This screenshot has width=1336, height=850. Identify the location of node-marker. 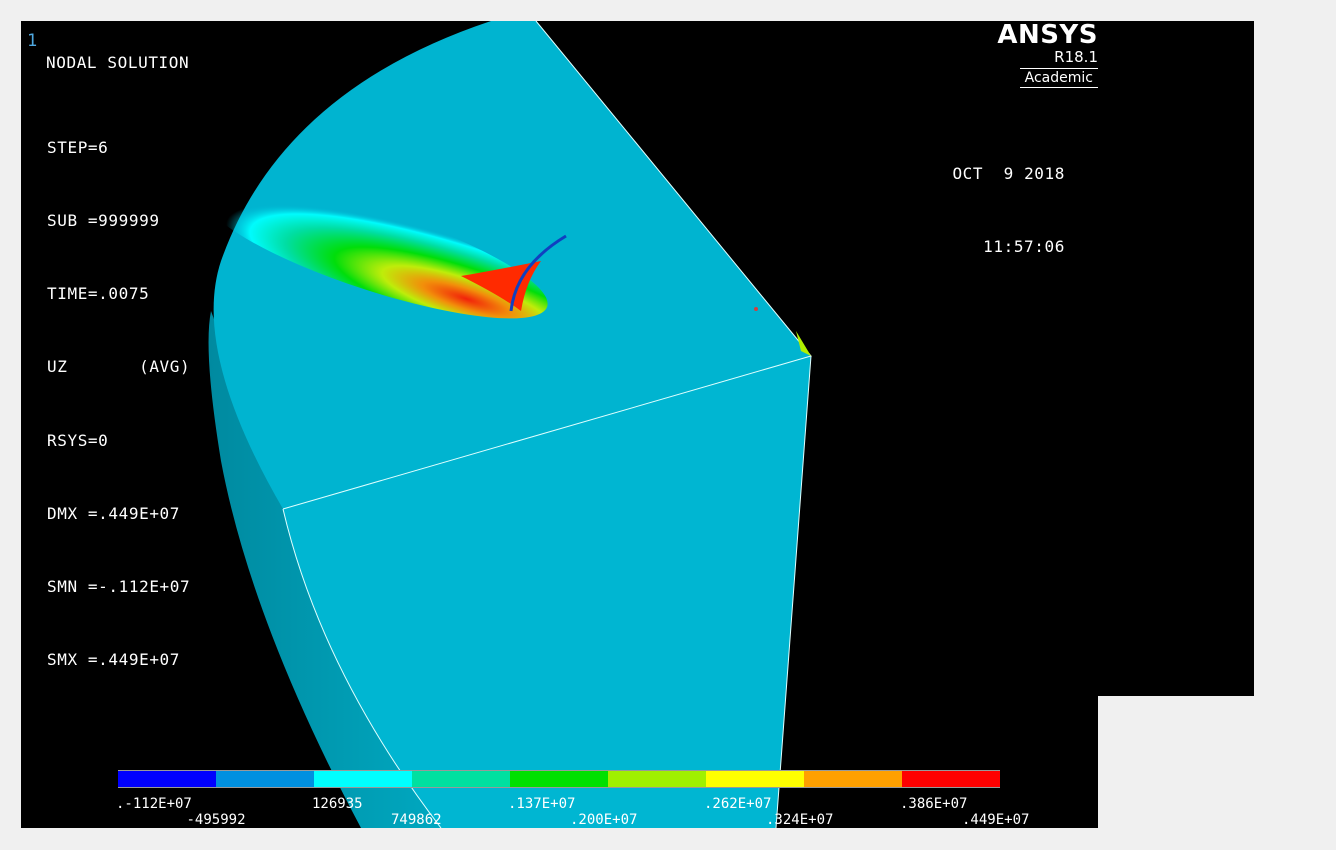
(756, 309).